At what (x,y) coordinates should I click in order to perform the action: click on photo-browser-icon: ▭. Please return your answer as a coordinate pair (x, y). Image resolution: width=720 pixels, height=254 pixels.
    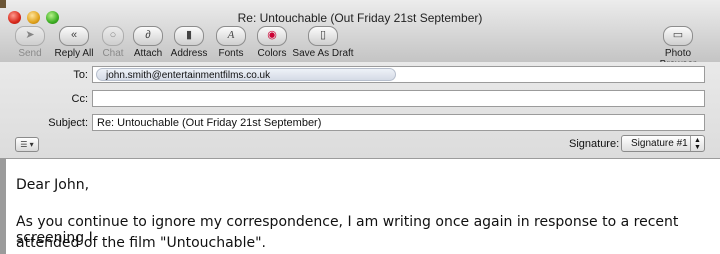
    Looking at the image, I should click on (678, 36).